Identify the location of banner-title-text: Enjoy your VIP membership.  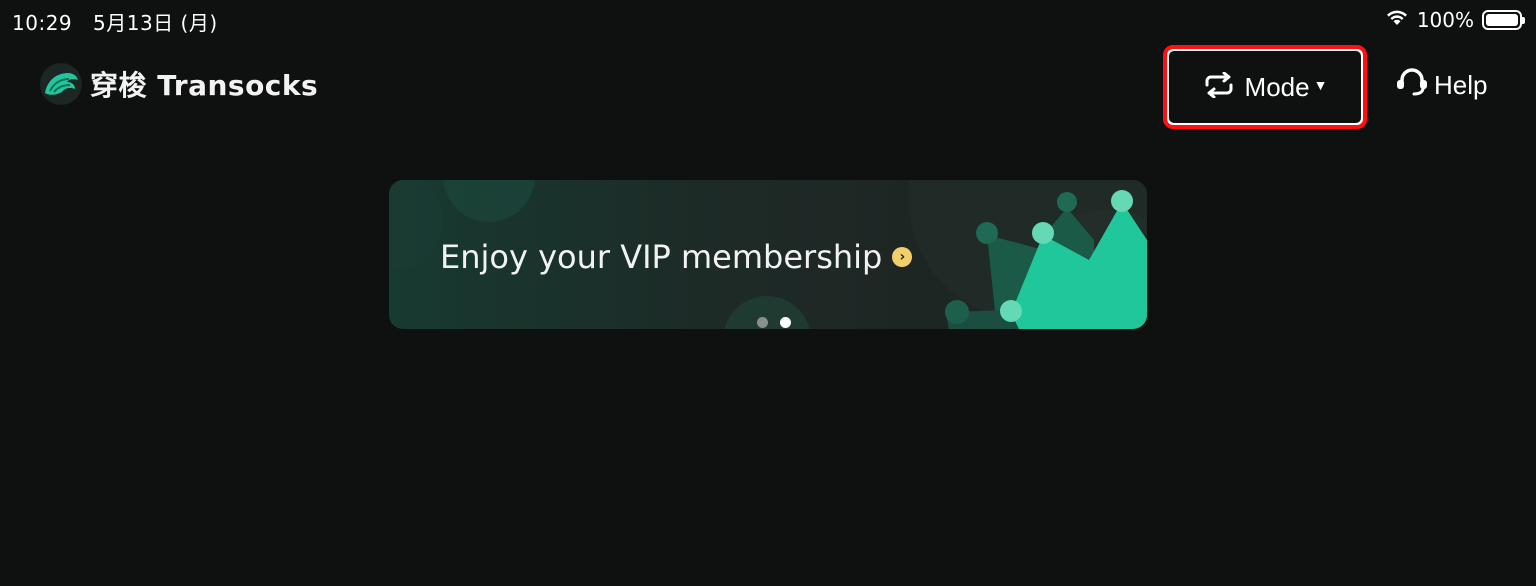
(661, 257).